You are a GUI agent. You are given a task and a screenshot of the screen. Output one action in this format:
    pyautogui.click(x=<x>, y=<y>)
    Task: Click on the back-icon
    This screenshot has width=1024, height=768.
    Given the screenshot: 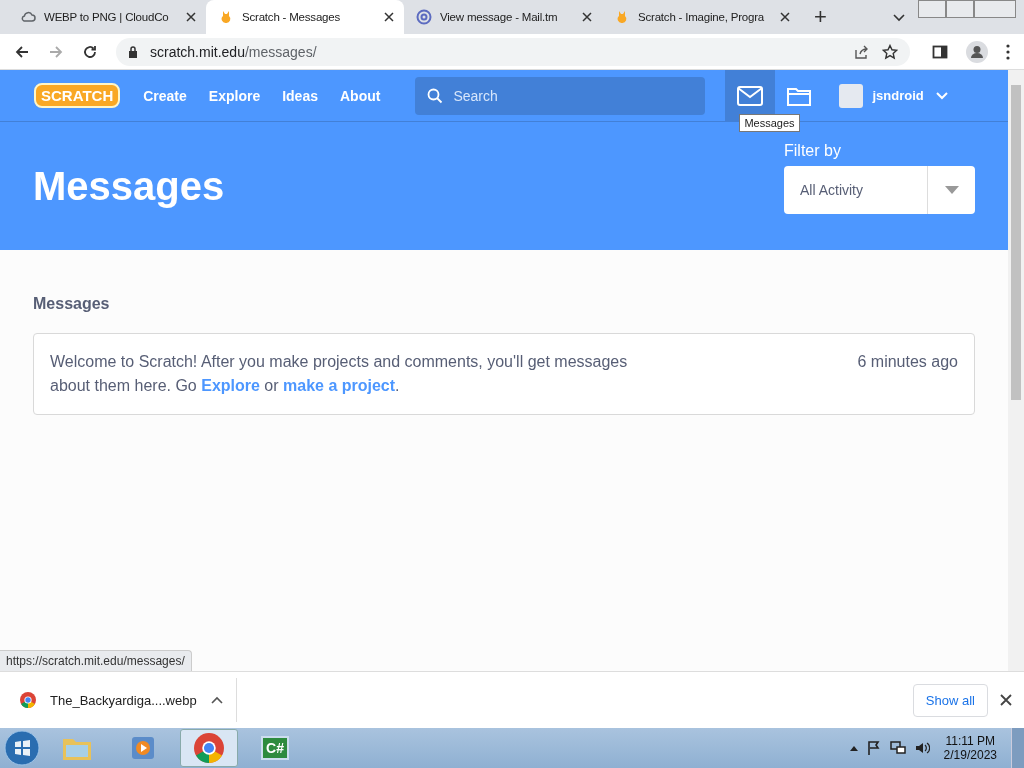 What is the action you would take?
    pyautogui.click(x=22, y=51)
    